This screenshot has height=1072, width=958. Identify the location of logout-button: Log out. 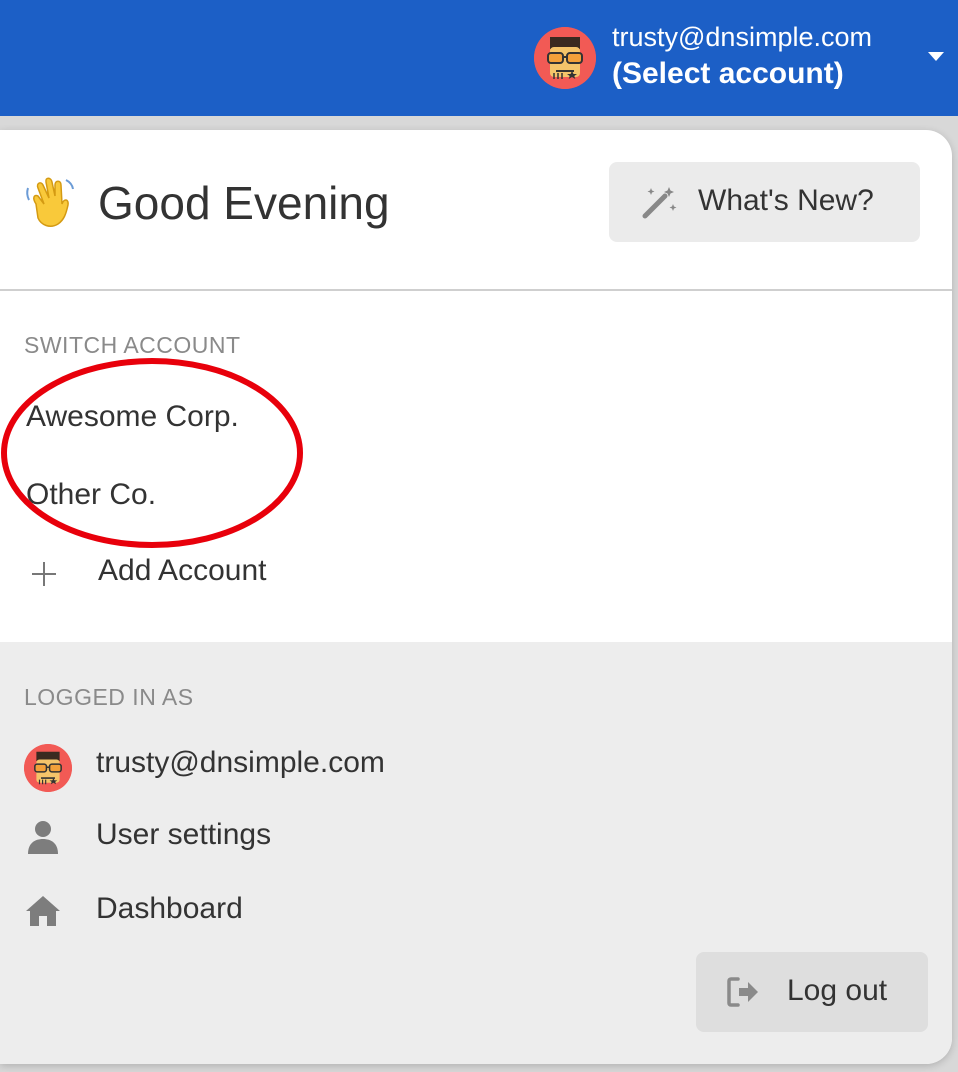
(812, 992).